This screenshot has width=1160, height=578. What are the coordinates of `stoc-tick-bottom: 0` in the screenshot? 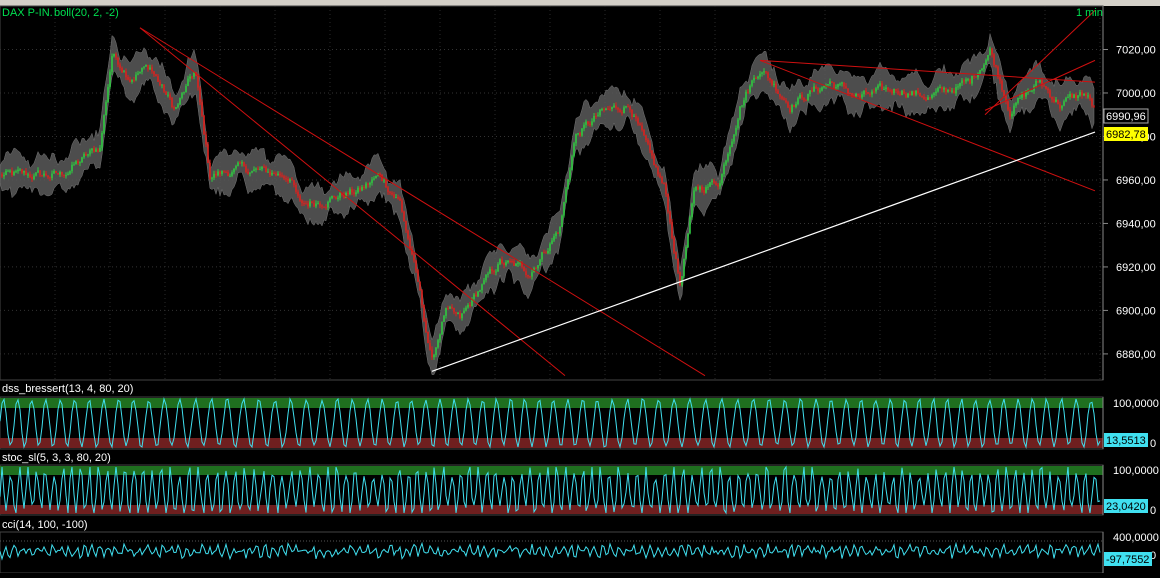 It's located at (1153, 511).